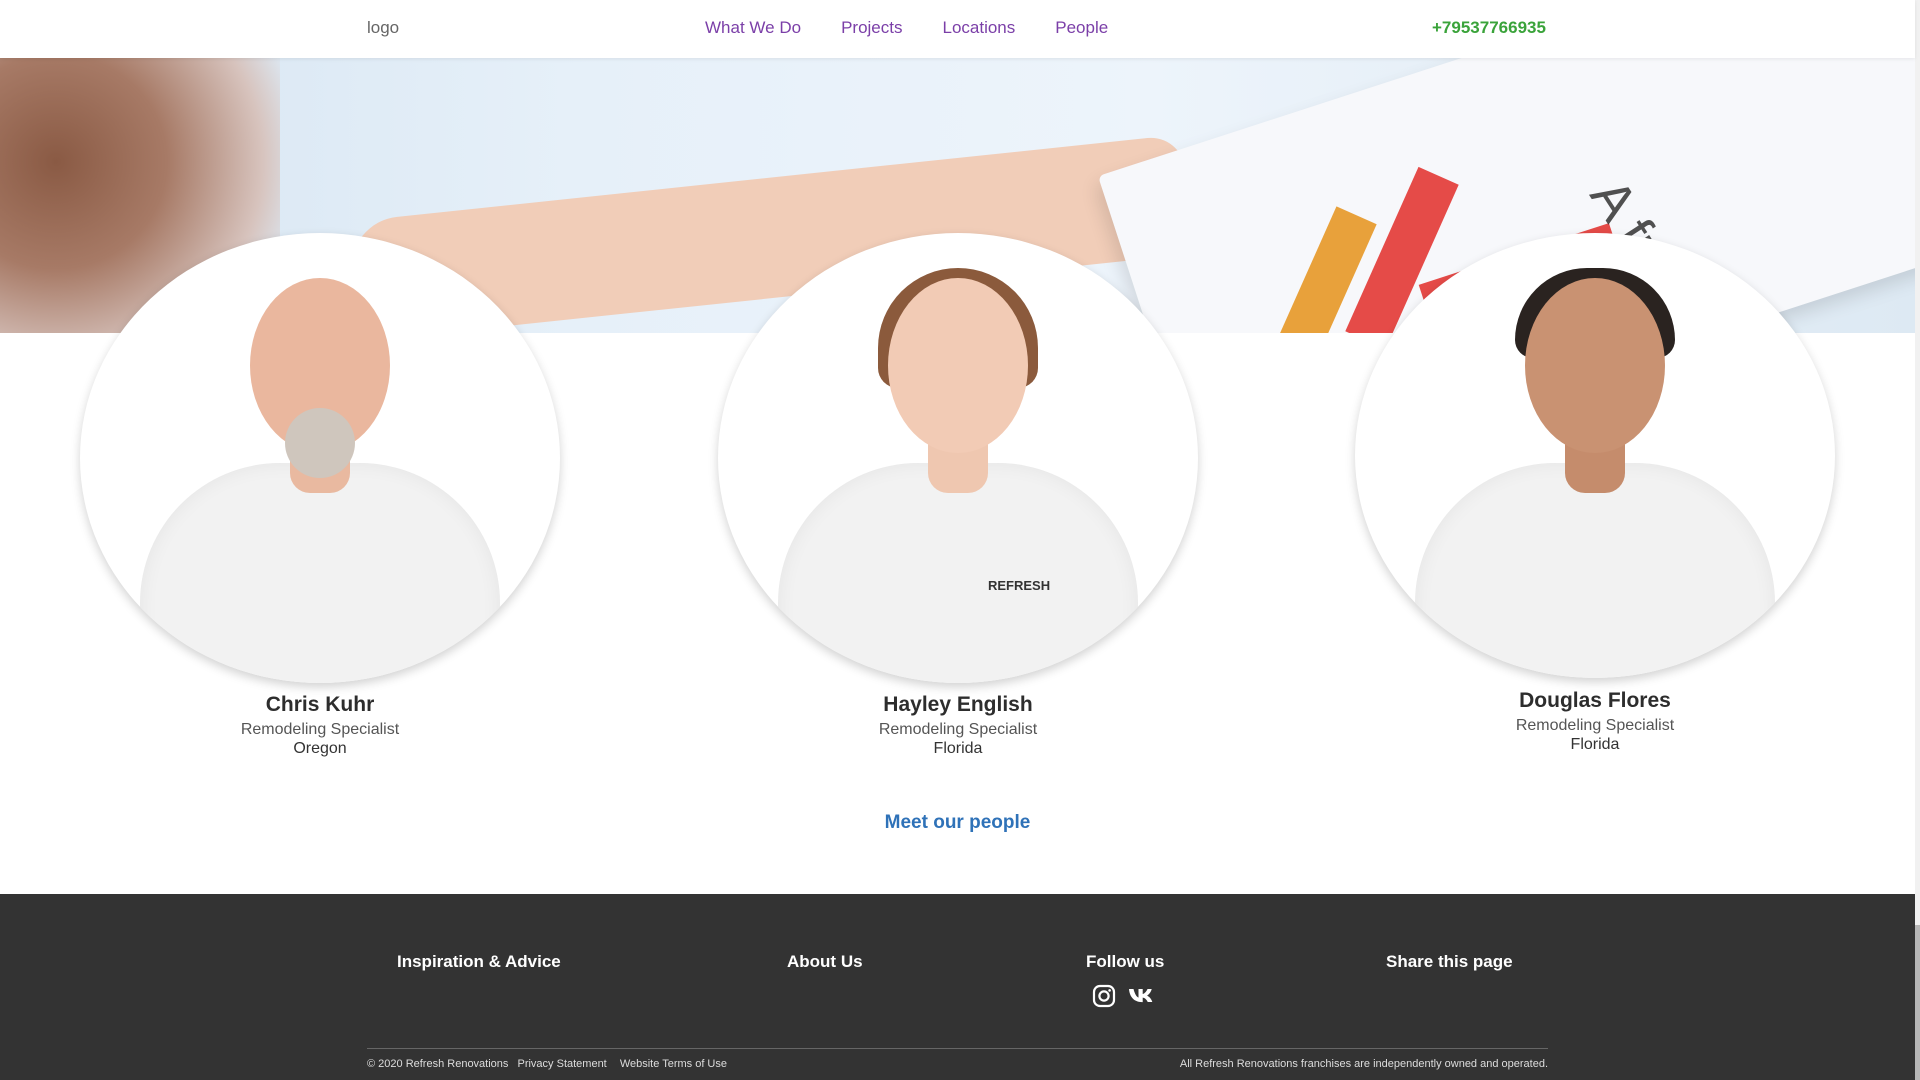 This screenshot has height=1080, width=1920. What do you see at coordinates (978, 28) in the screenshot?
I see `nav-locations: Locations` at bounding box center [978, 28].